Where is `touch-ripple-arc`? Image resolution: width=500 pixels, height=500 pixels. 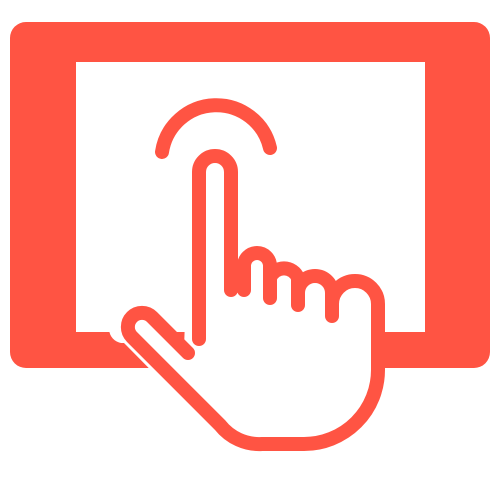
touch-ripple-arc is located at coordinates (216, 128).